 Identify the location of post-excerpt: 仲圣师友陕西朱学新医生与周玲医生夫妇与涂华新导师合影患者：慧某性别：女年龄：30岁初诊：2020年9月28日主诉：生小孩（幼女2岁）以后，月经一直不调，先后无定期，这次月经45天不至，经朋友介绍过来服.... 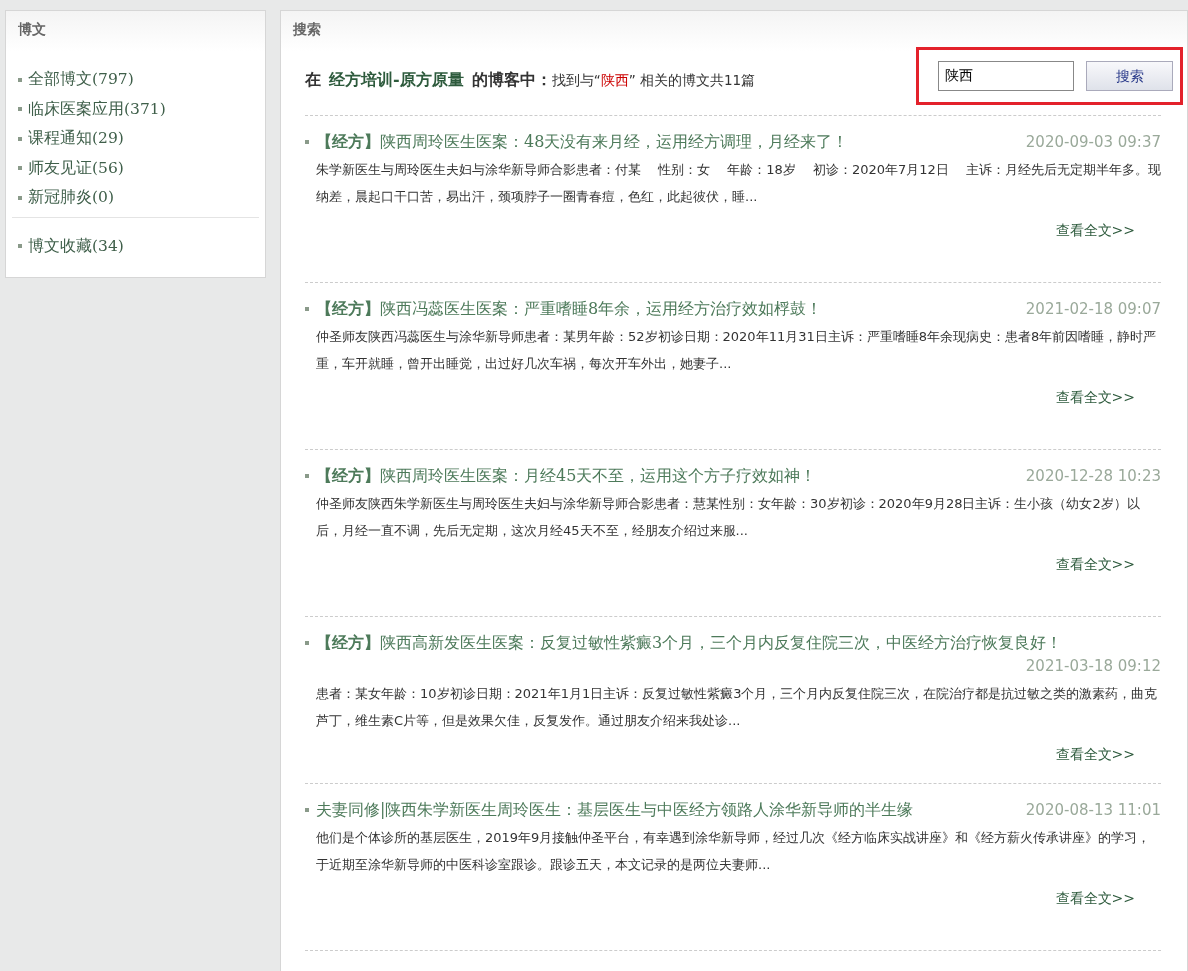
(728, 517).